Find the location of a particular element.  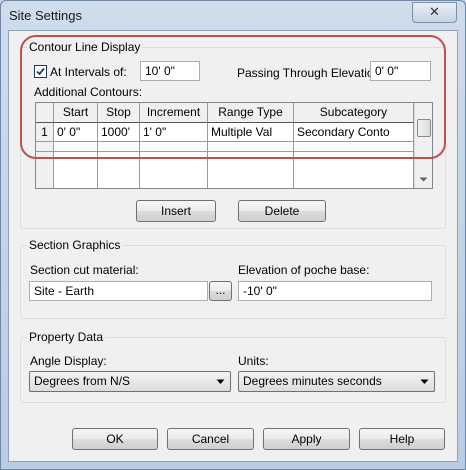

passing-through-label: Passing Through Elevation: is located at coordinates (310, 73).